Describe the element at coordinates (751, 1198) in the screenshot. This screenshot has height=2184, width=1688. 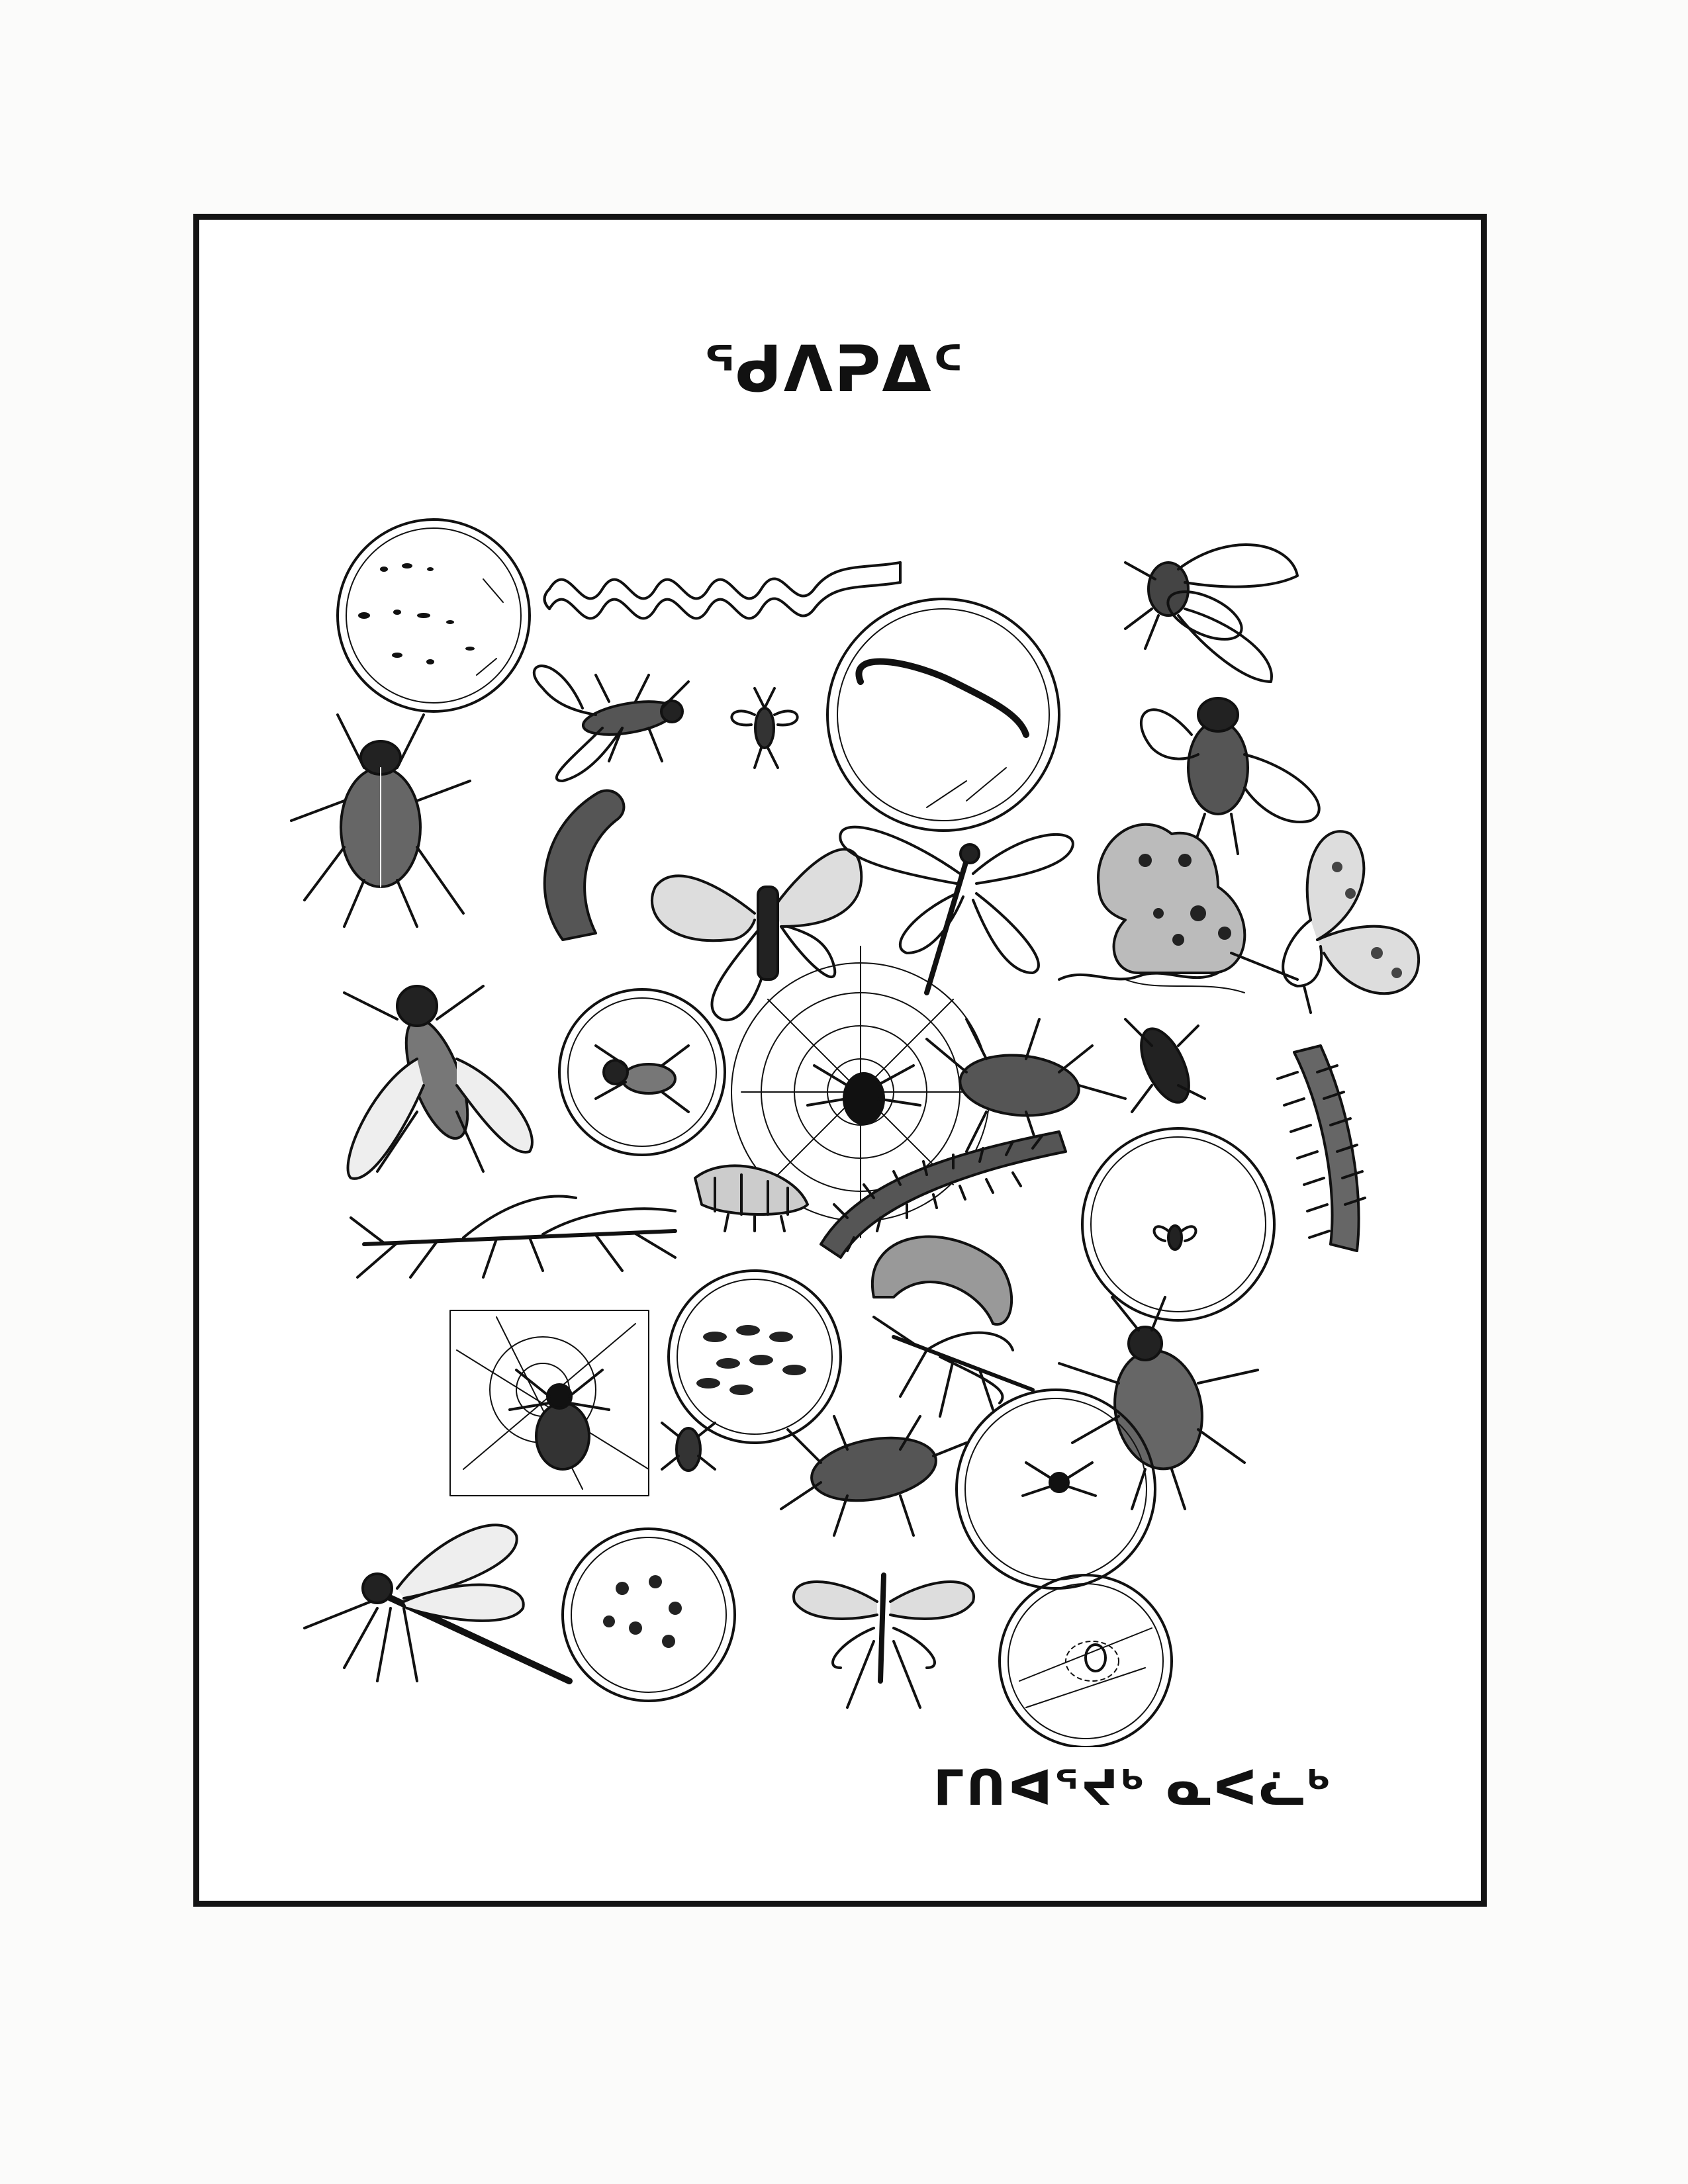
I see `larva-icon` at that location.